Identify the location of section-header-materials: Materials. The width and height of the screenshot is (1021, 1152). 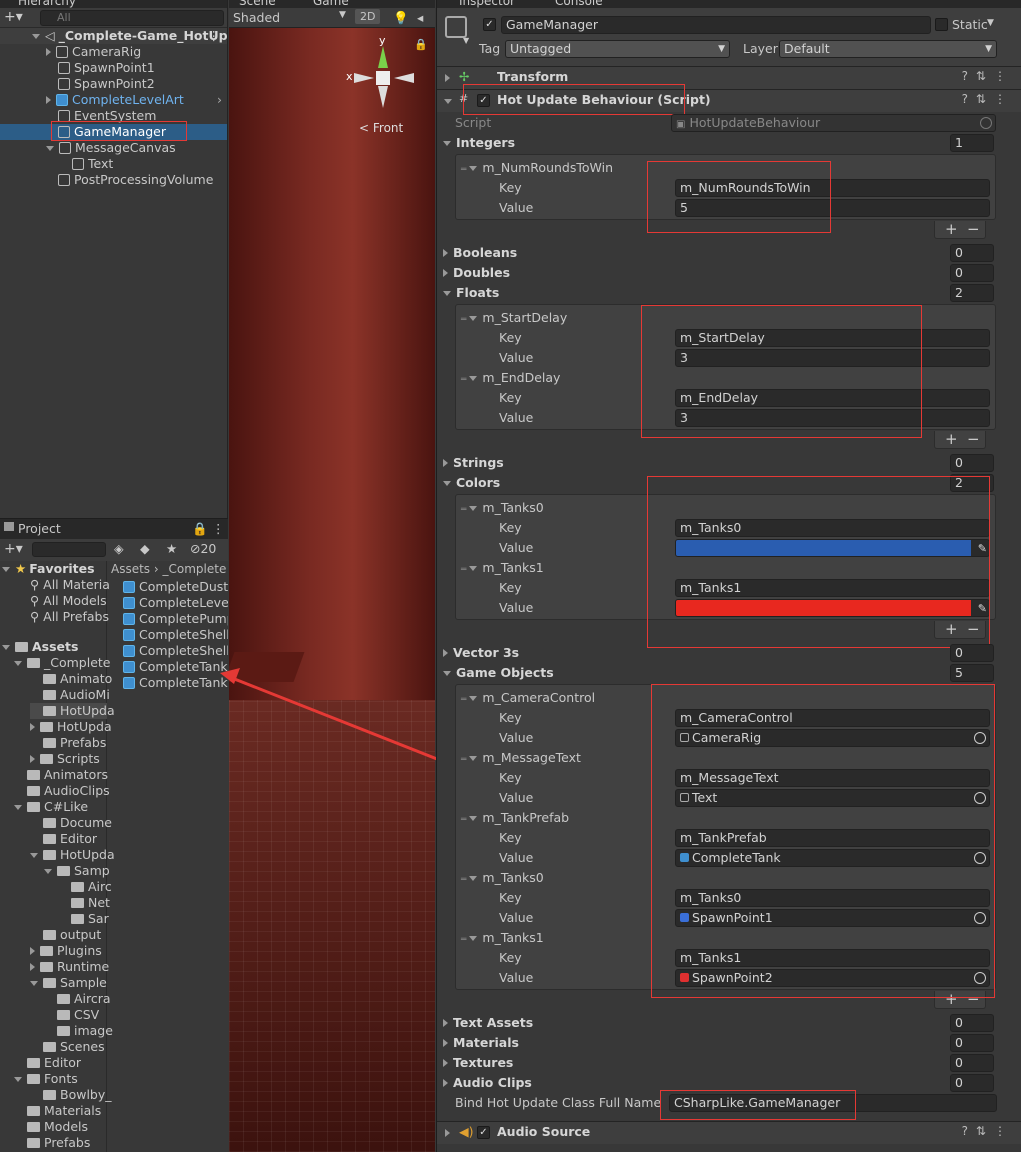
(481, 1043).